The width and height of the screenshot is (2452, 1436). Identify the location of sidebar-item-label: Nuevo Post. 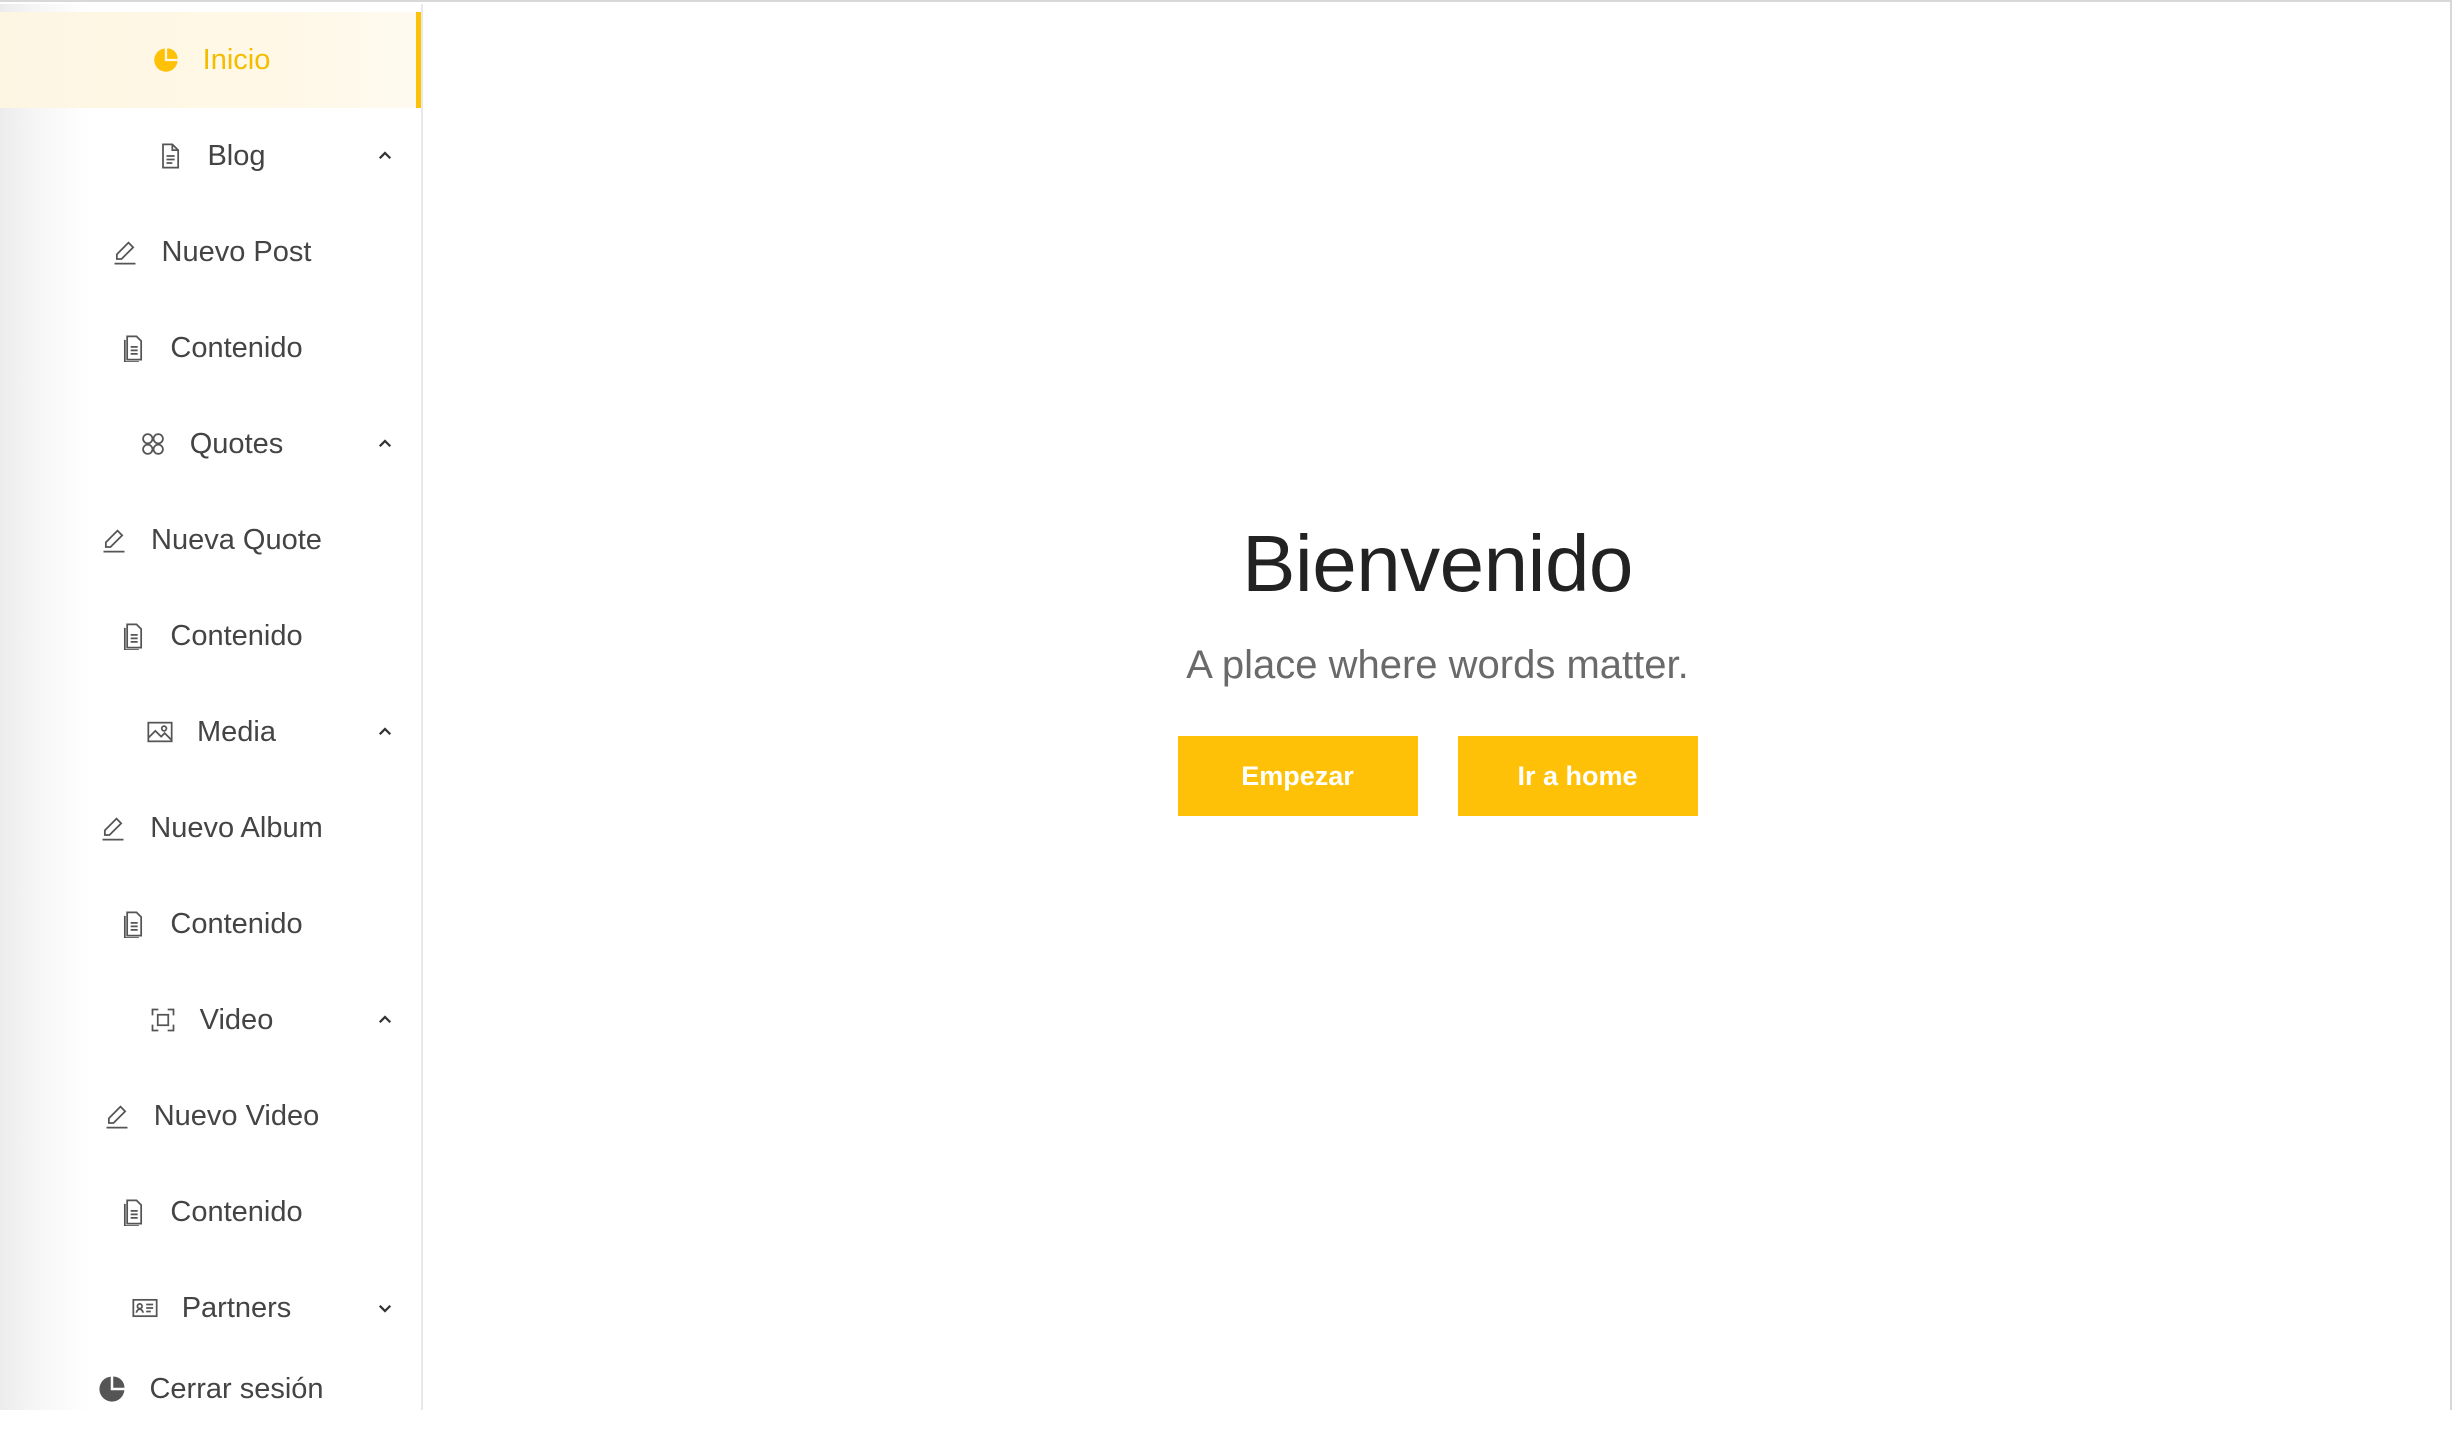
(236, 251).